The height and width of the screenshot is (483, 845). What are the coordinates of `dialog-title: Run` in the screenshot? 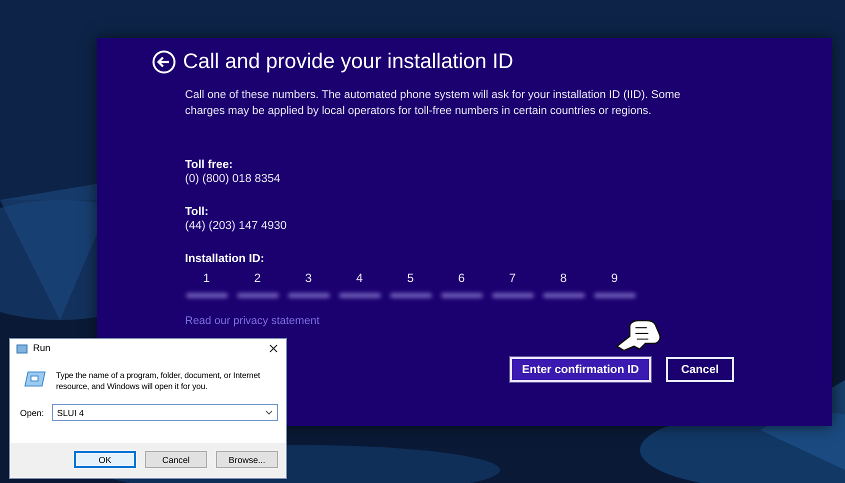 It's located at (41, 348).